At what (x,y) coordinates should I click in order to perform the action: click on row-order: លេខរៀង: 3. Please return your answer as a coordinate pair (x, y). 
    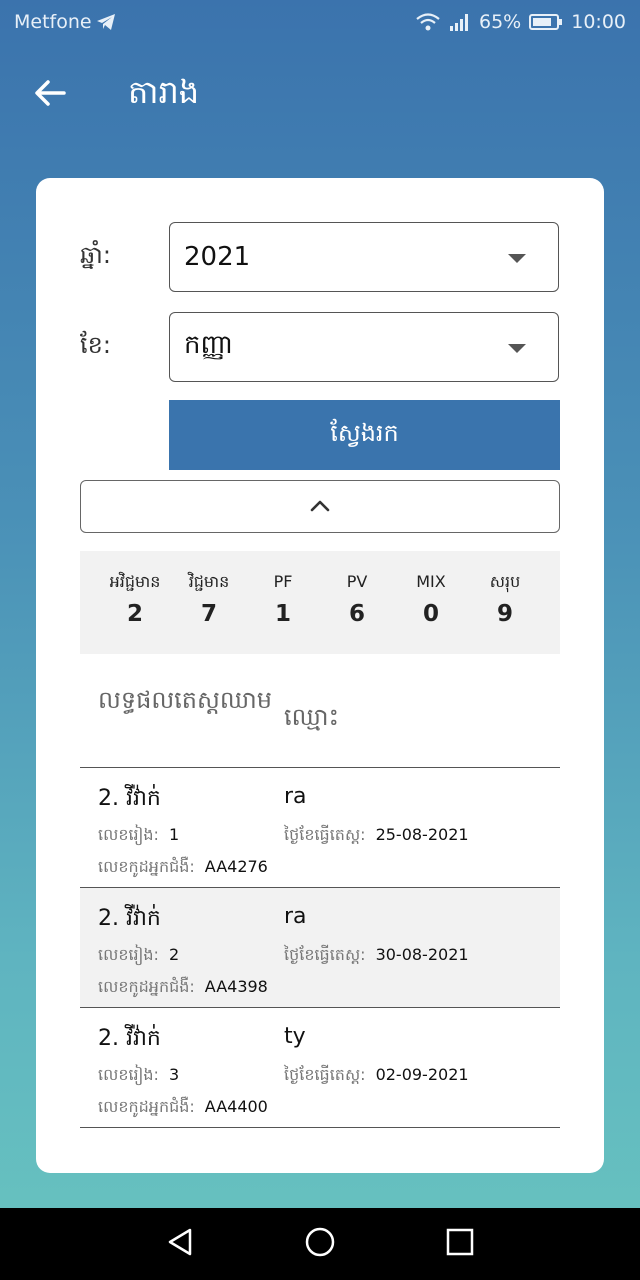
    Looking at the image, I should click on (138, 1076).